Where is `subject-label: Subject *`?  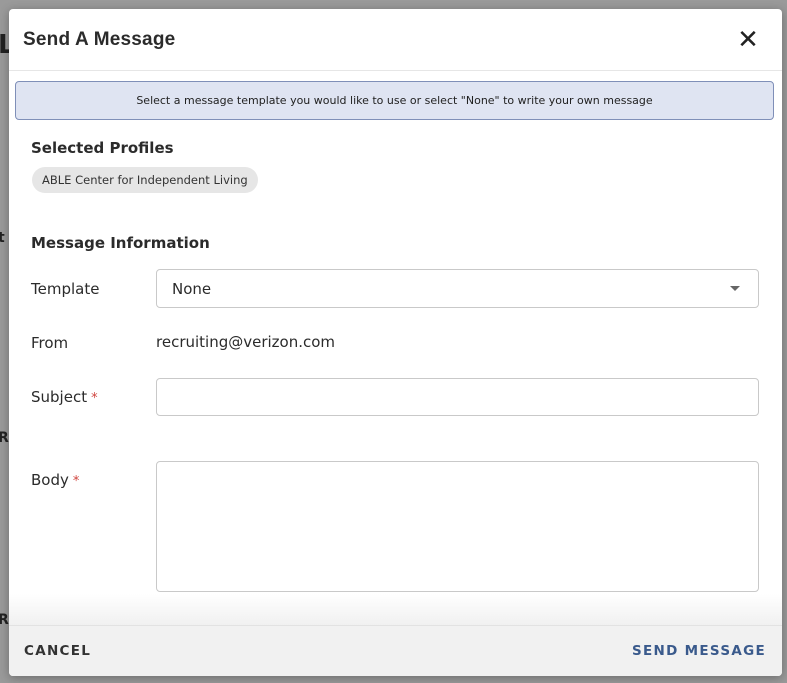
subject-label: Subject * is located at coordinates (64, 397).